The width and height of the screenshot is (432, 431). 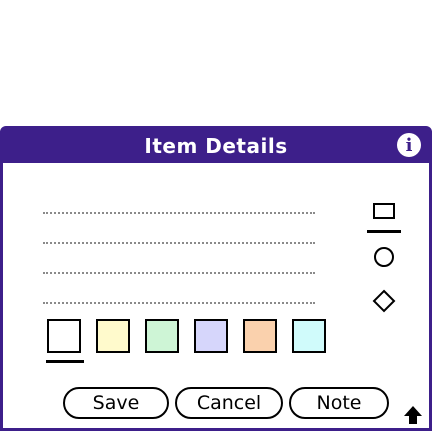 What do you see at coordinates (413, 415) in the screenshot?
I see `arrow-up-icon` at bounding box center [413, 415].